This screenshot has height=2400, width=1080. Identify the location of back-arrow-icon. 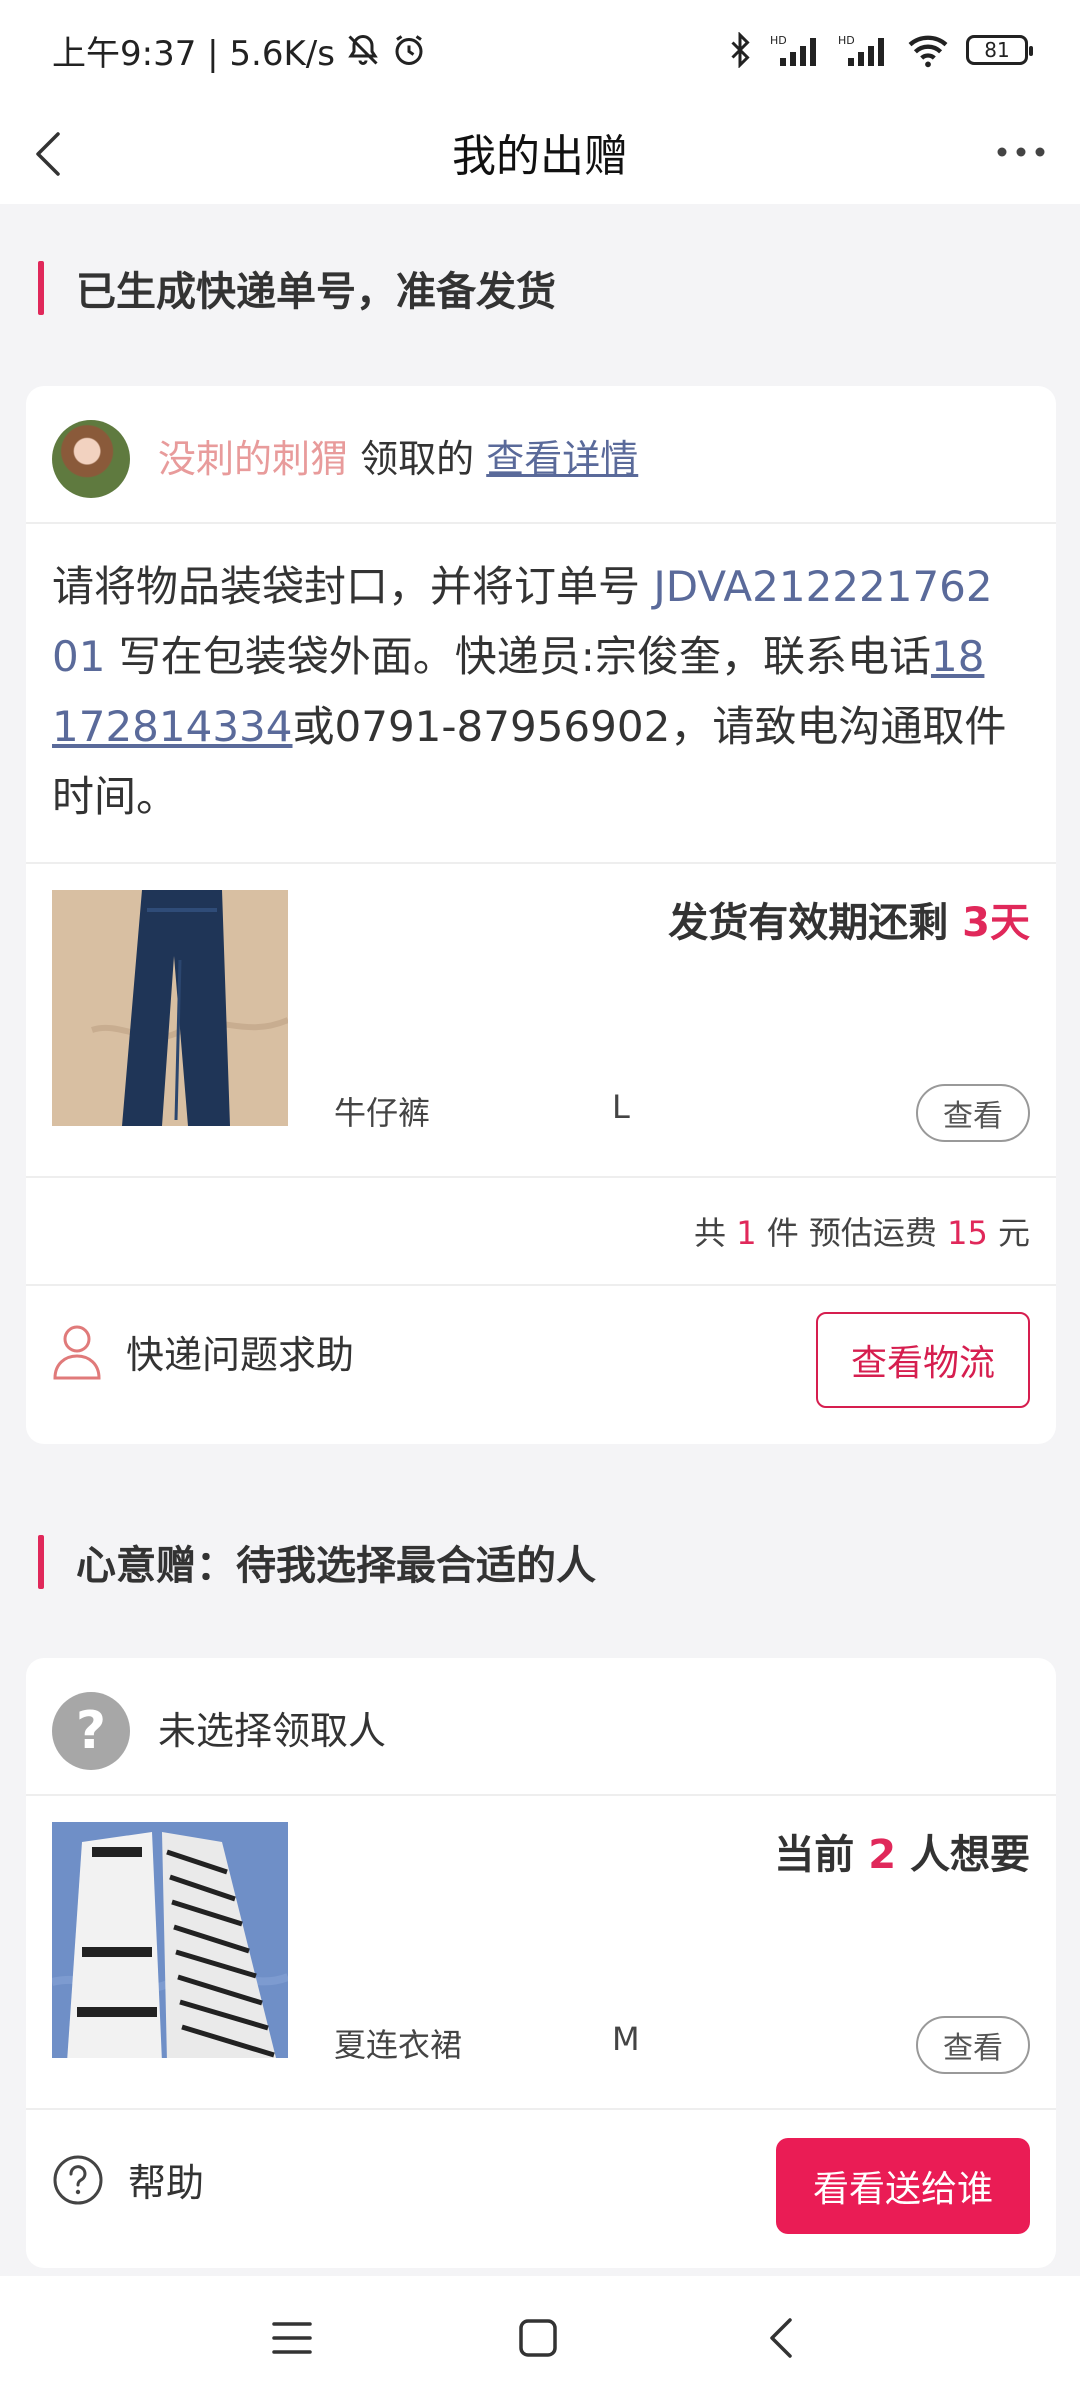
(48, 154).